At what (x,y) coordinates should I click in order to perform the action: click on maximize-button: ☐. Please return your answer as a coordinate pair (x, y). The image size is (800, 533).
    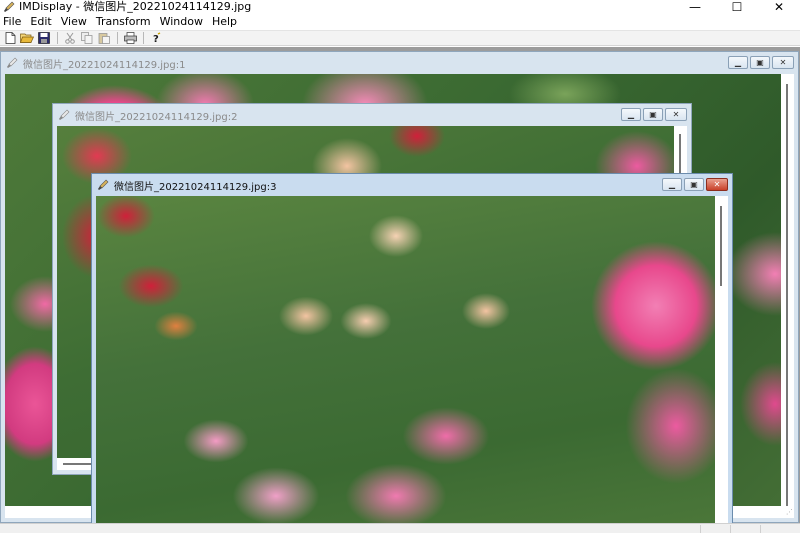
    Looking at the image, I should click on (737, 7).